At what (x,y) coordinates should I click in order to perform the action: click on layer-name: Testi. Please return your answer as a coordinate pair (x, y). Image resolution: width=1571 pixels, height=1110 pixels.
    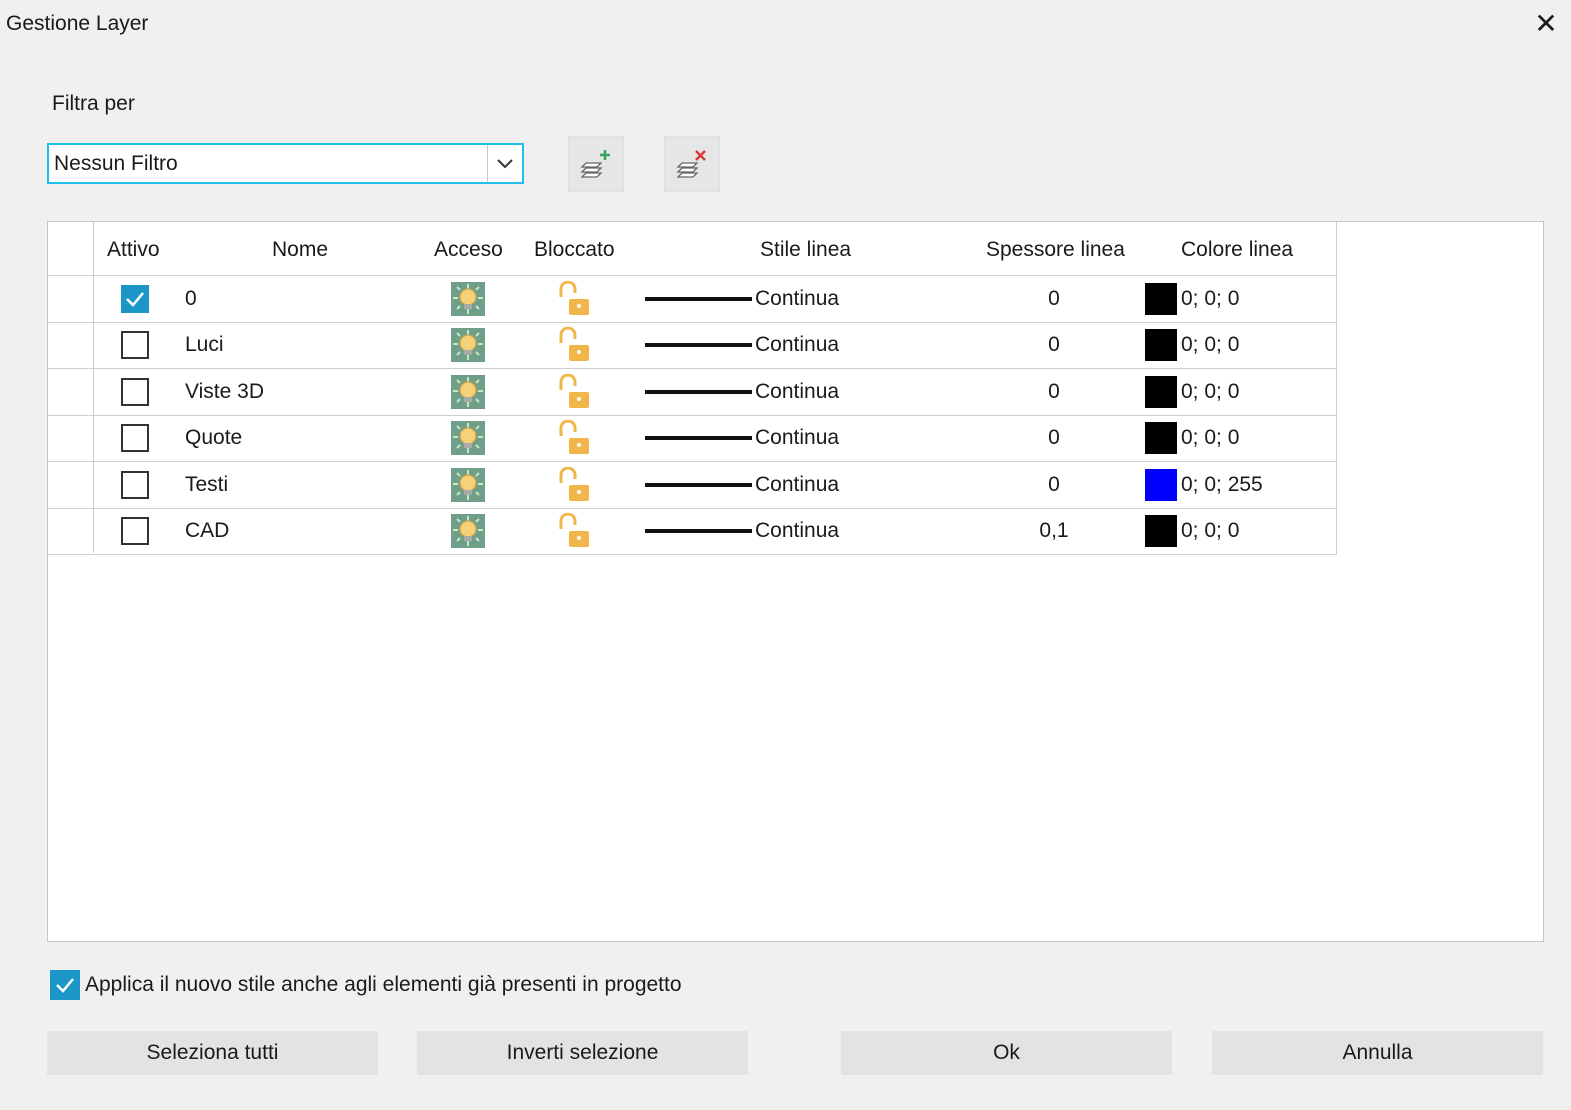
    Looking at the image, I should click on (206, 485).